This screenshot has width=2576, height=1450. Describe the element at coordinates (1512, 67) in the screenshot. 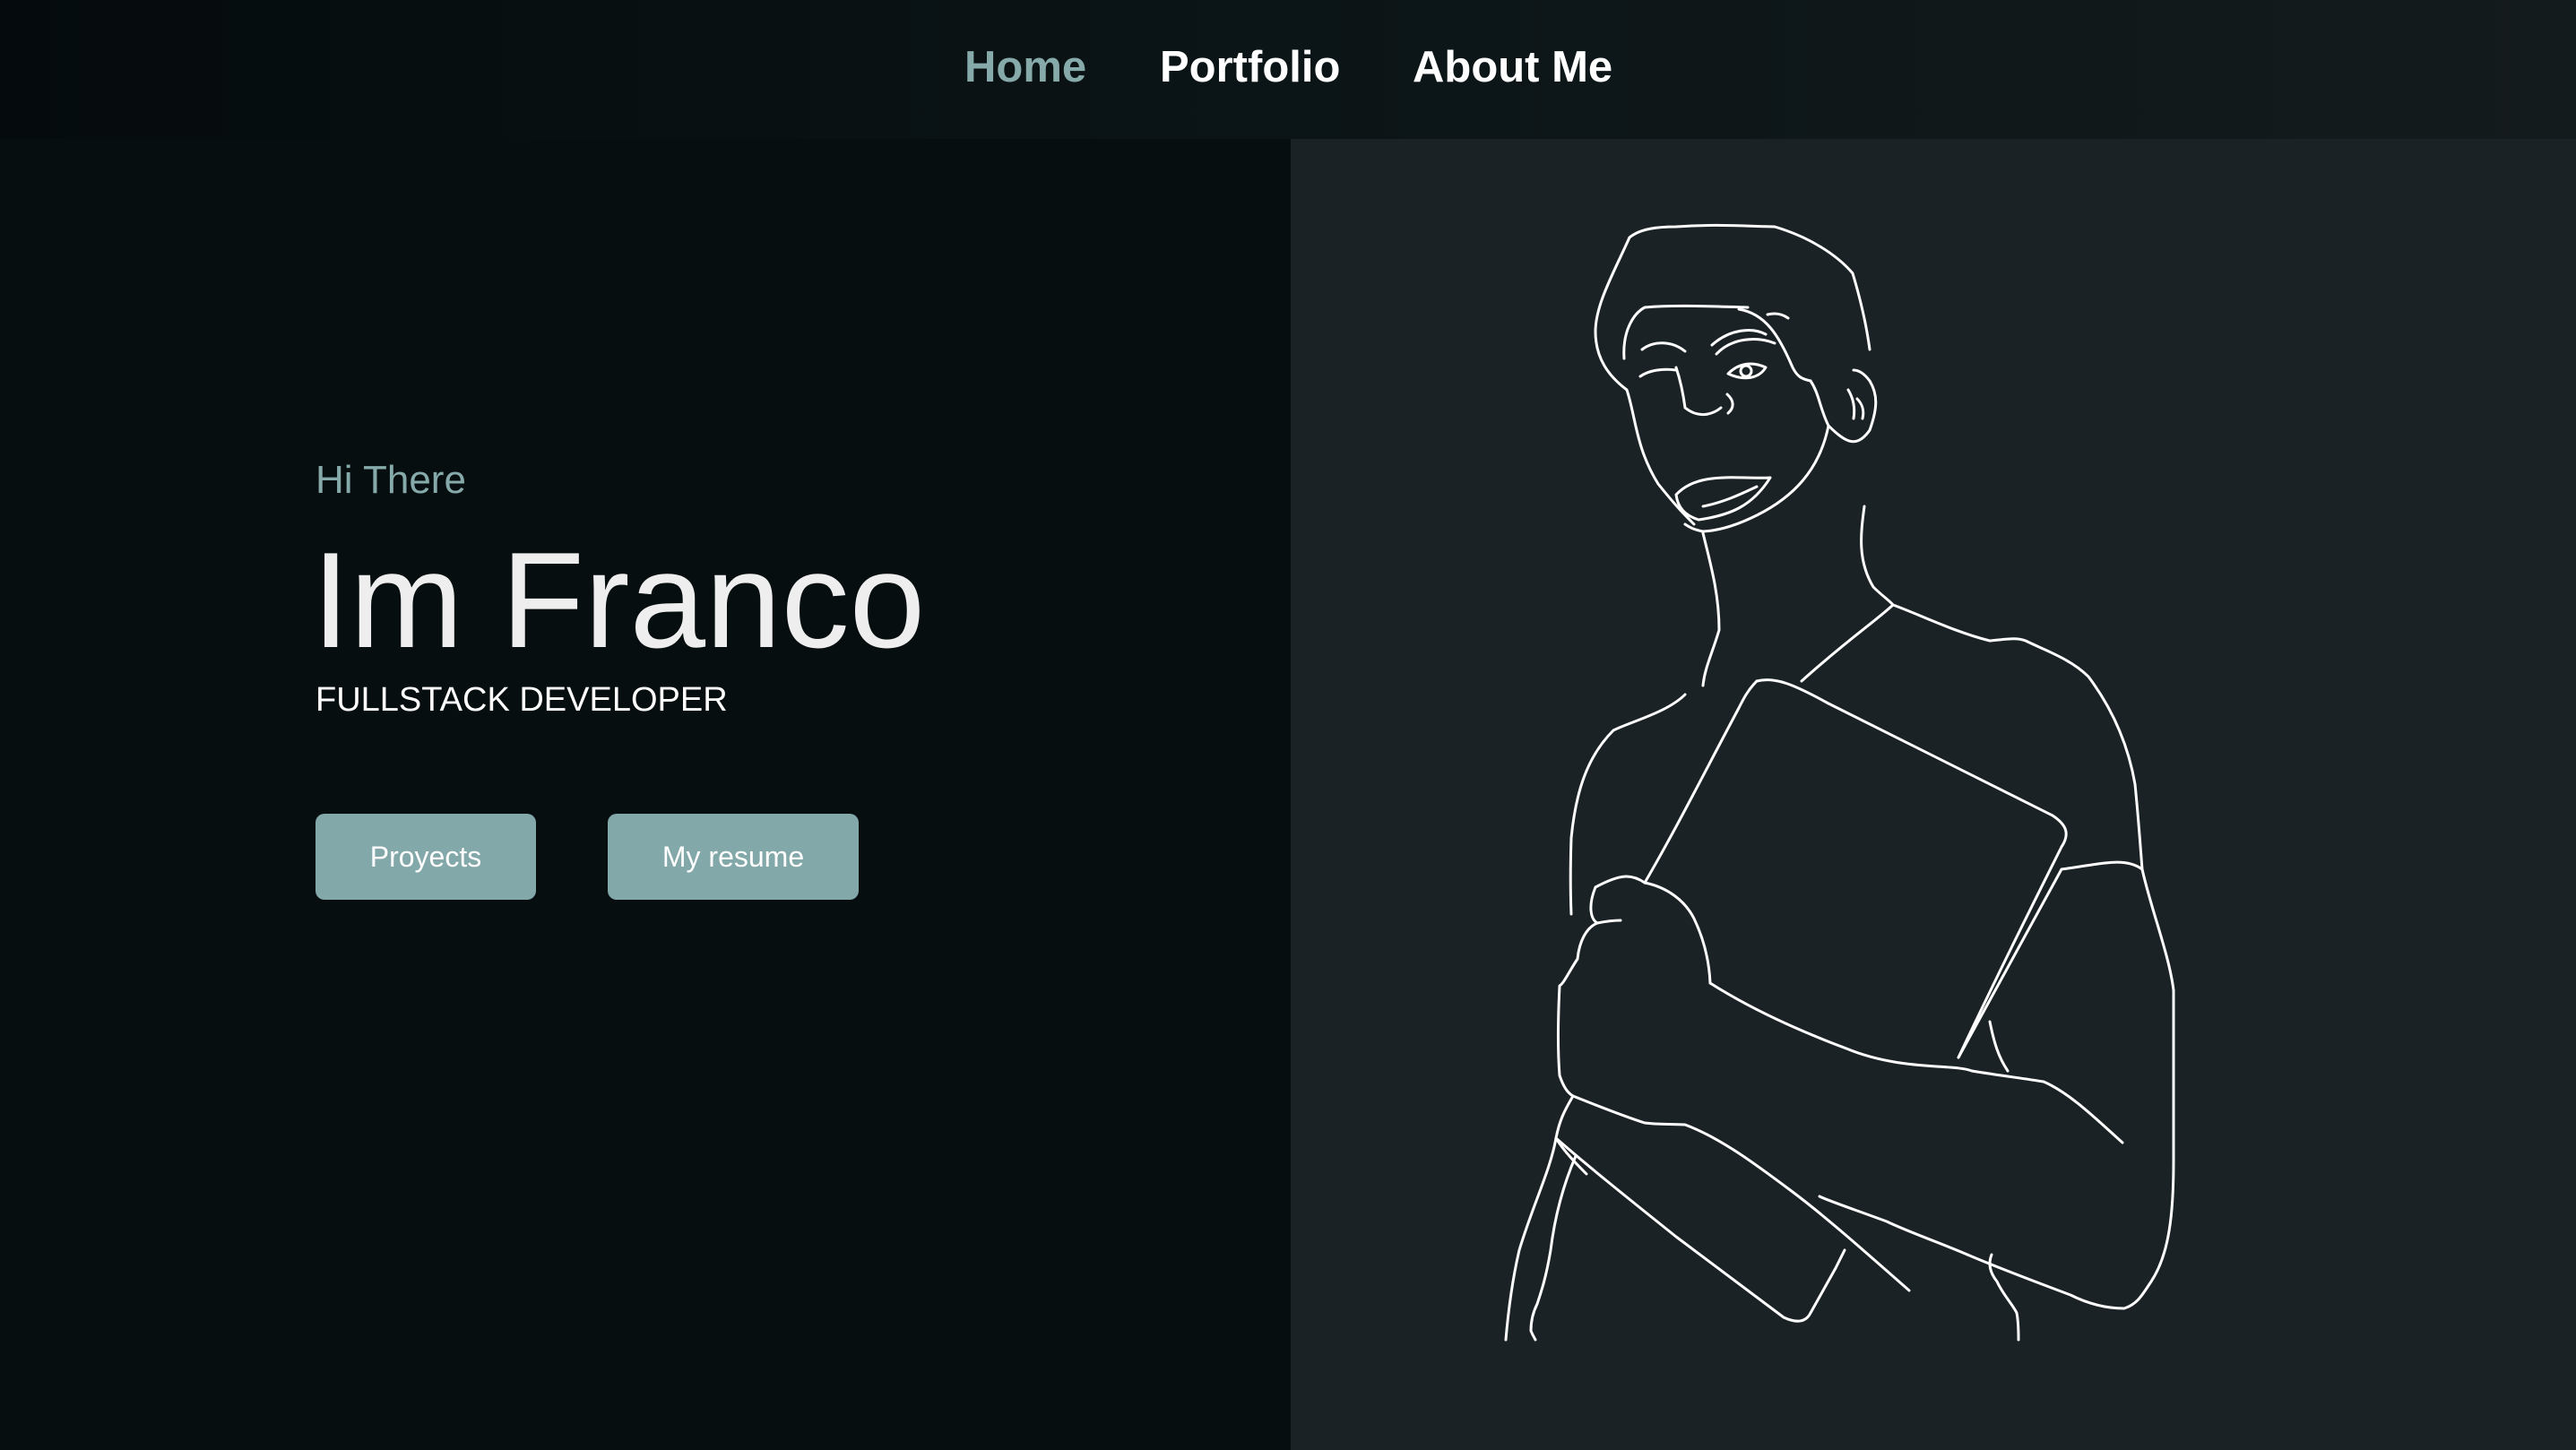

I see `nav-about-me-link: About Me` at that location.